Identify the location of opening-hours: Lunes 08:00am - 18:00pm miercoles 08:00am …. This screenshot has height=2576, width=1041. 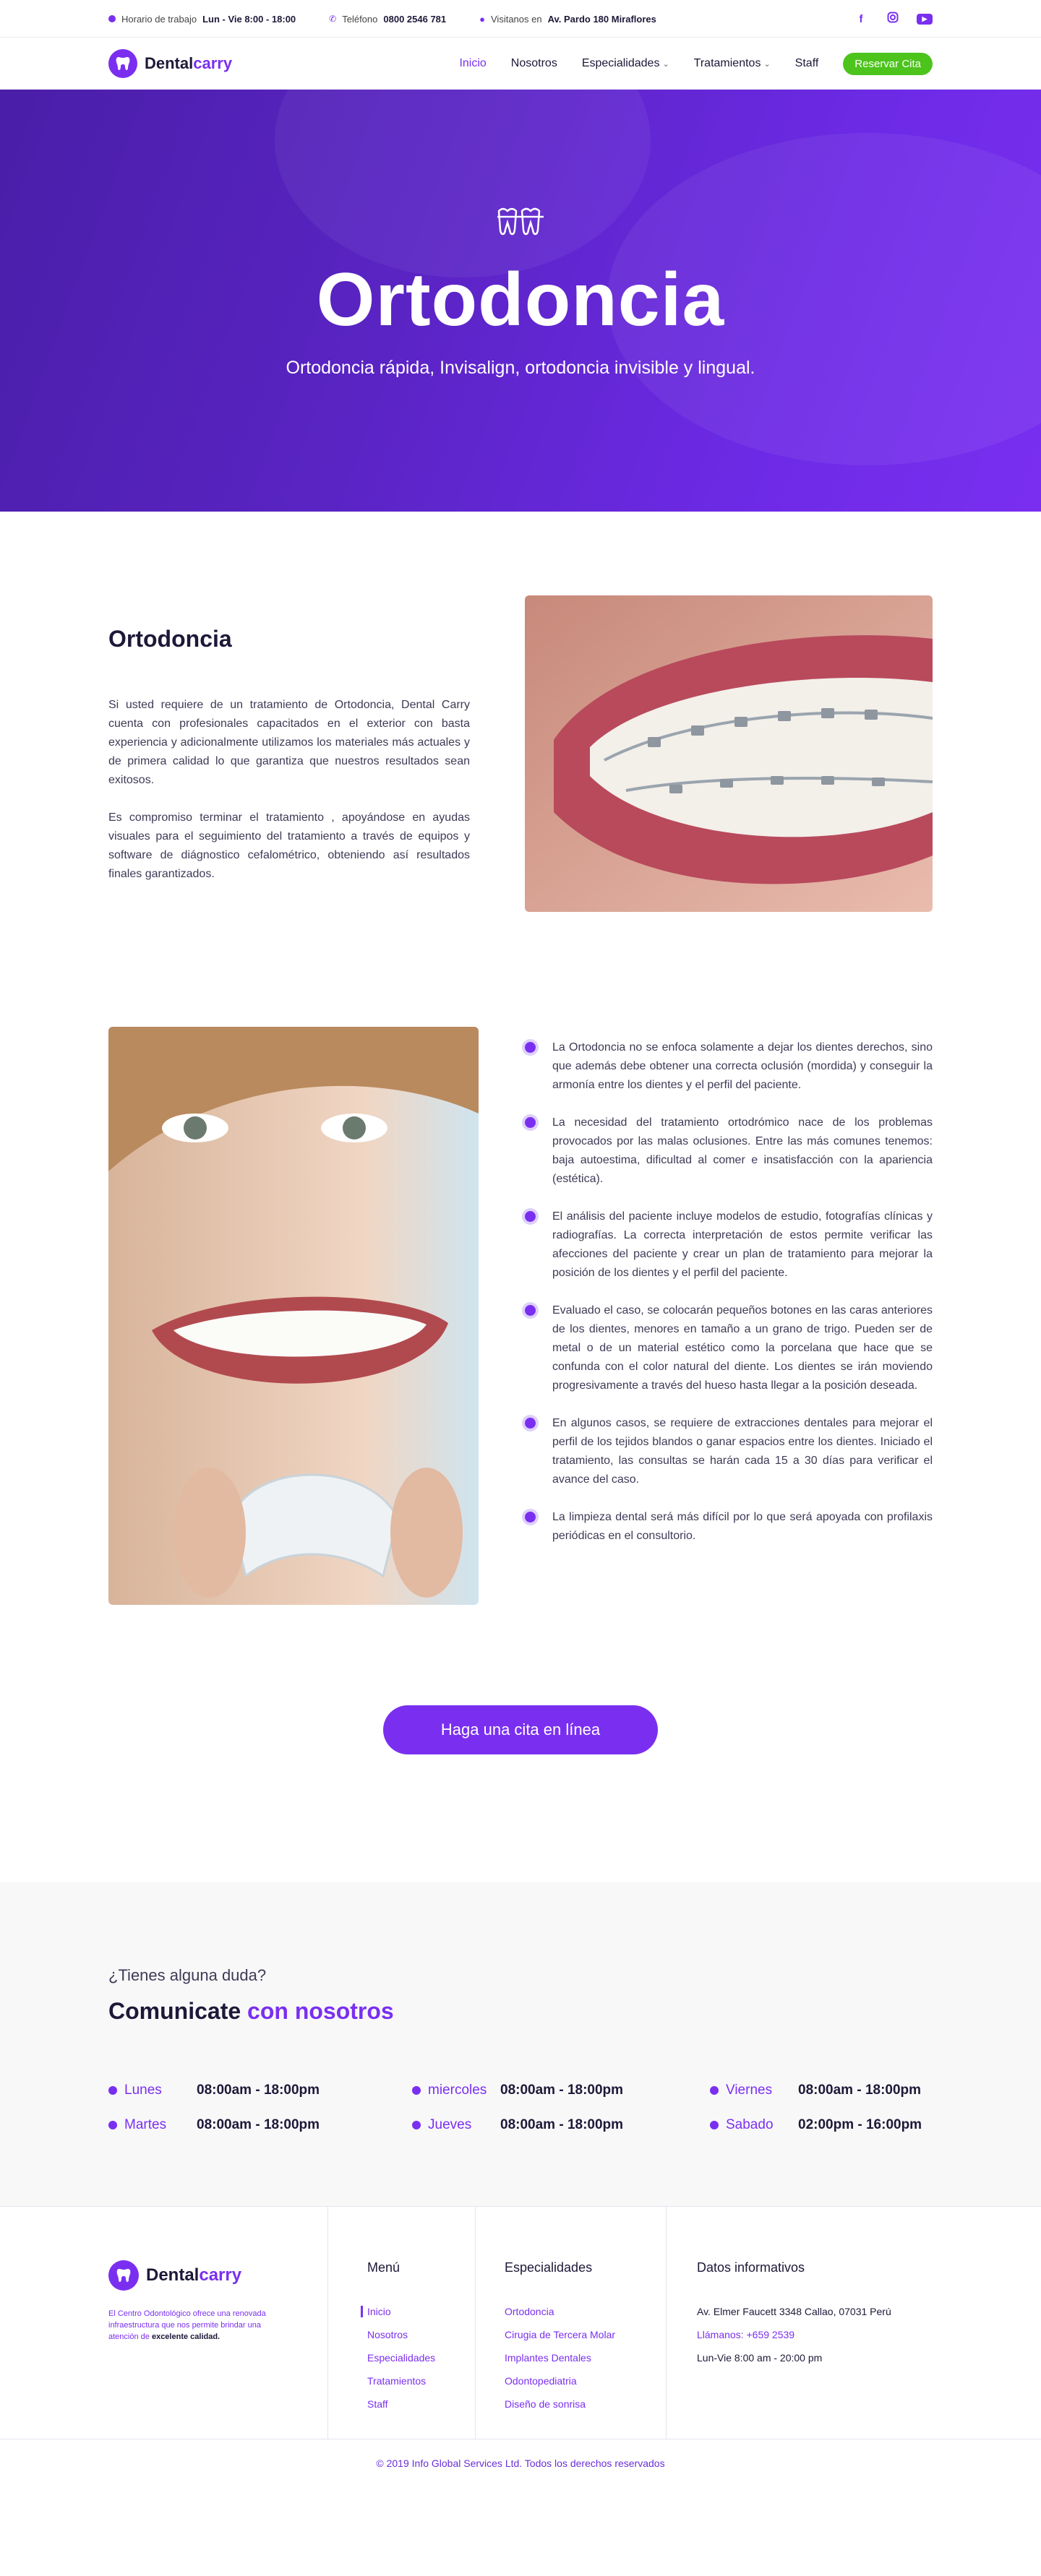
(520, 2107).